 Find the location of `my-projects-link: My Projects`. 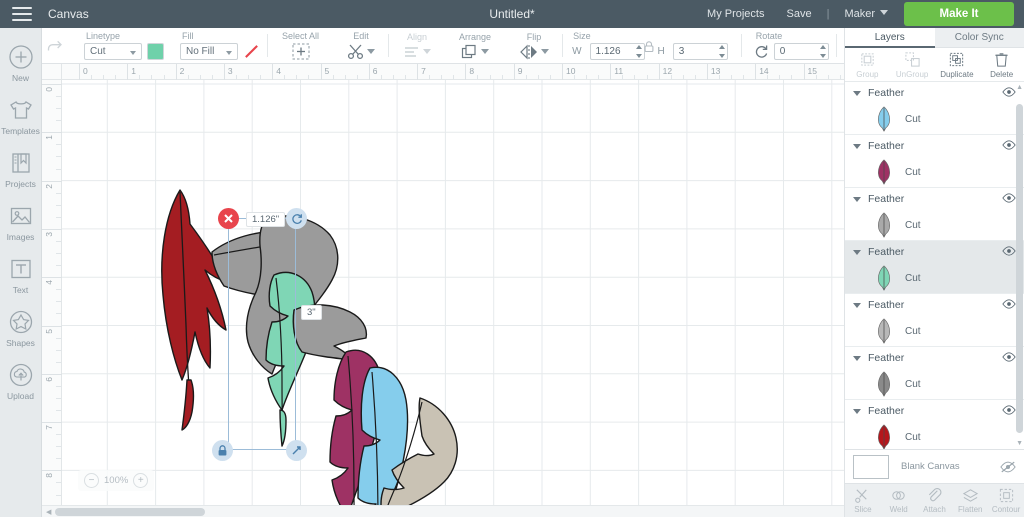

my-projects-link: My Projects is located at coordinates (735, 14).